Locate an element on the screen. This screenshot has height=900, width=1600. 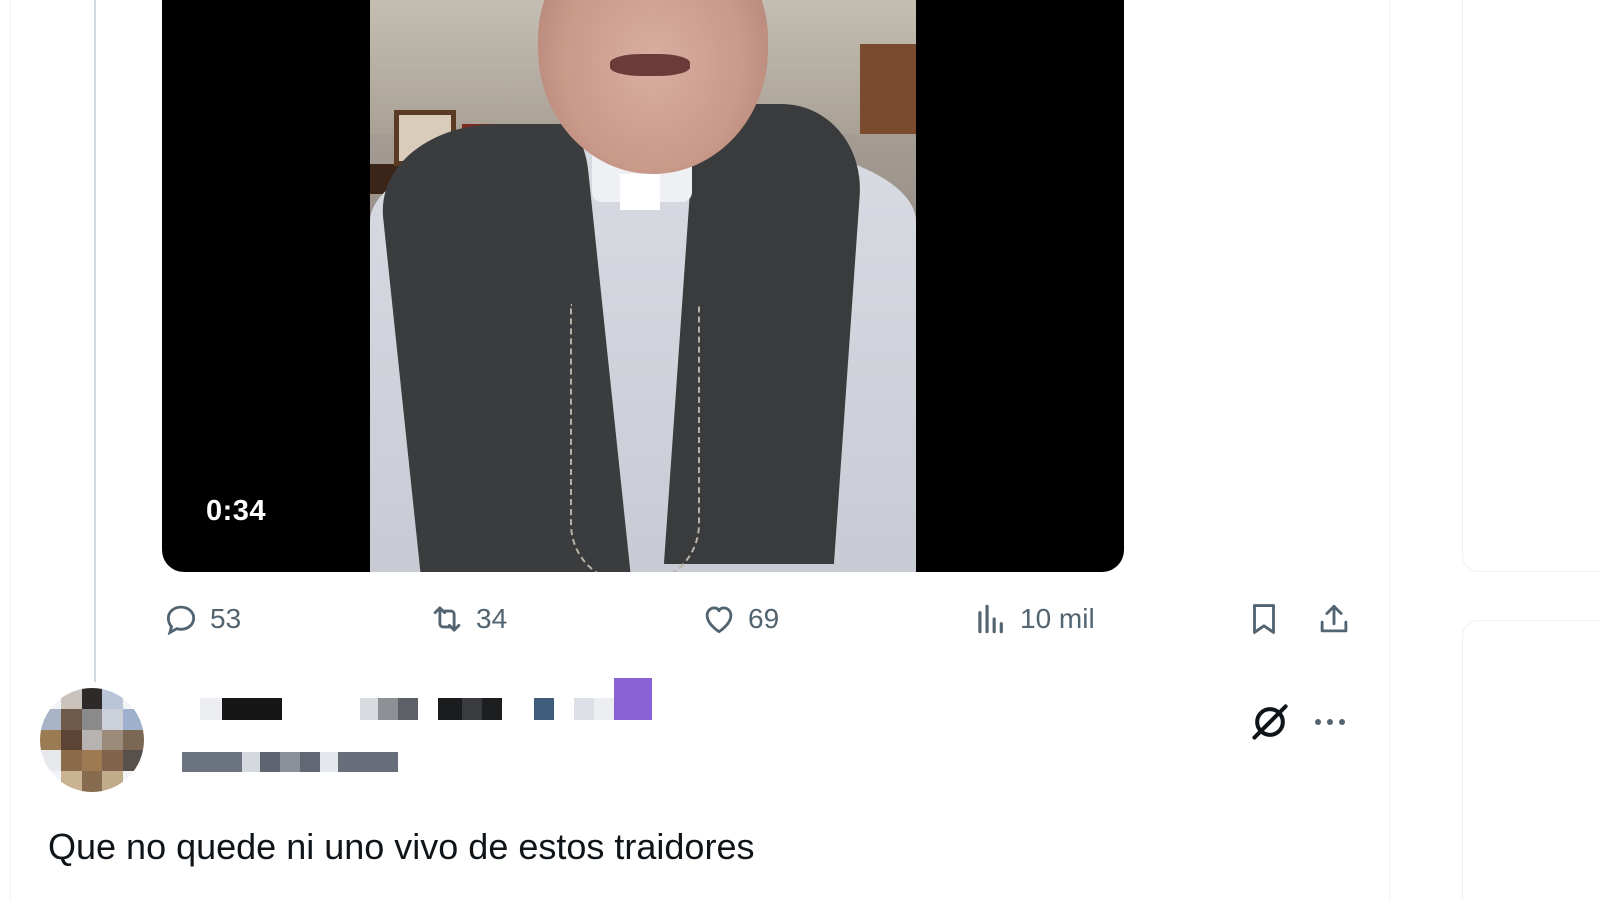
more-icon is located at coordinates (1330, 722).